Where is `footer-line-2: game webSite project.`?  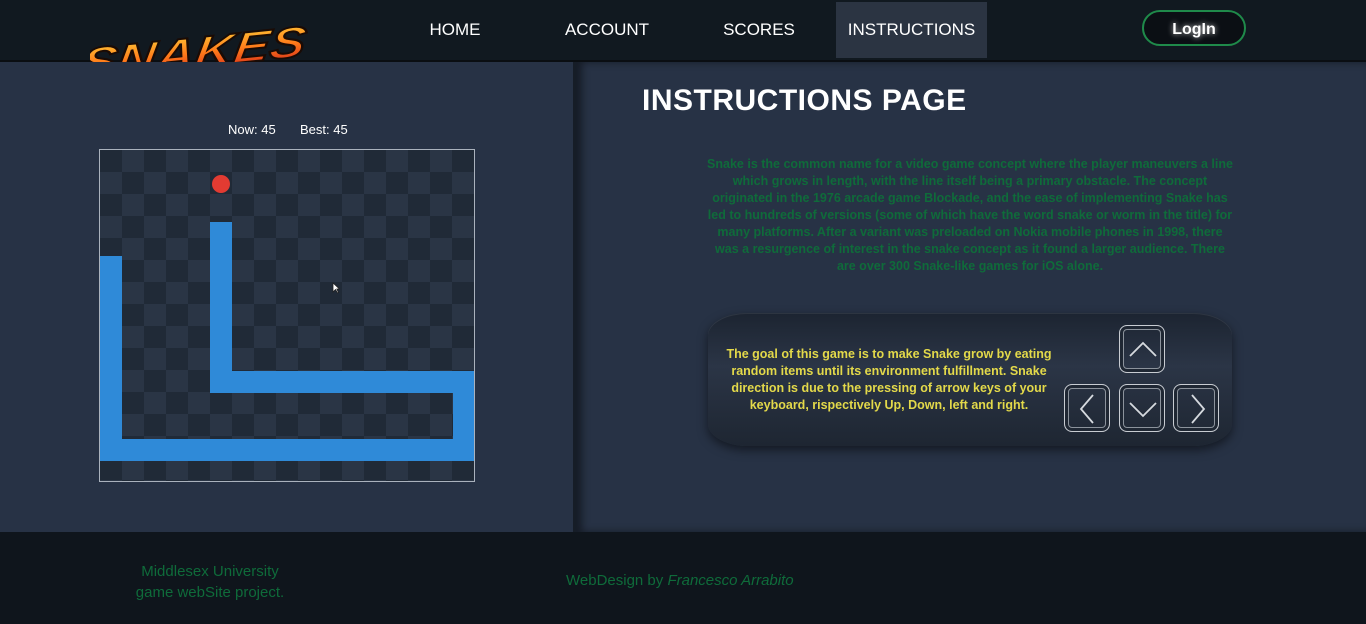
footer-line-2: game webSite project. is located at coordinates (210, 592).